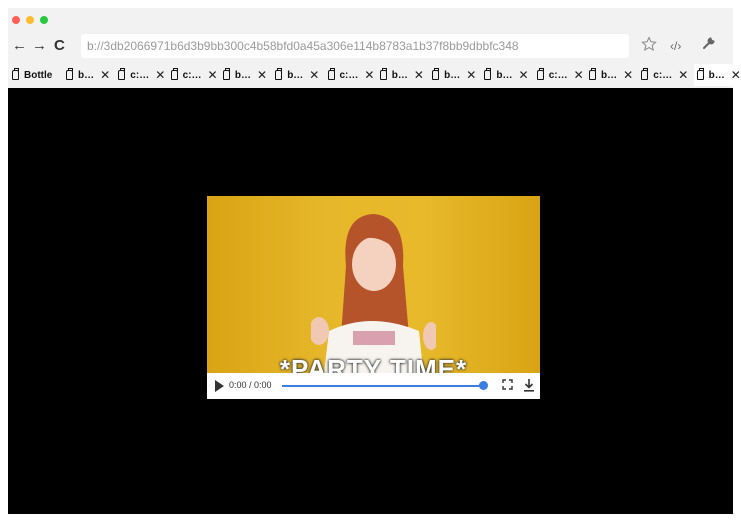  What do you see at coordinates (507, 384) in the screenshot?
I see `fullscreen-icon` at bounding box center [507, 384].